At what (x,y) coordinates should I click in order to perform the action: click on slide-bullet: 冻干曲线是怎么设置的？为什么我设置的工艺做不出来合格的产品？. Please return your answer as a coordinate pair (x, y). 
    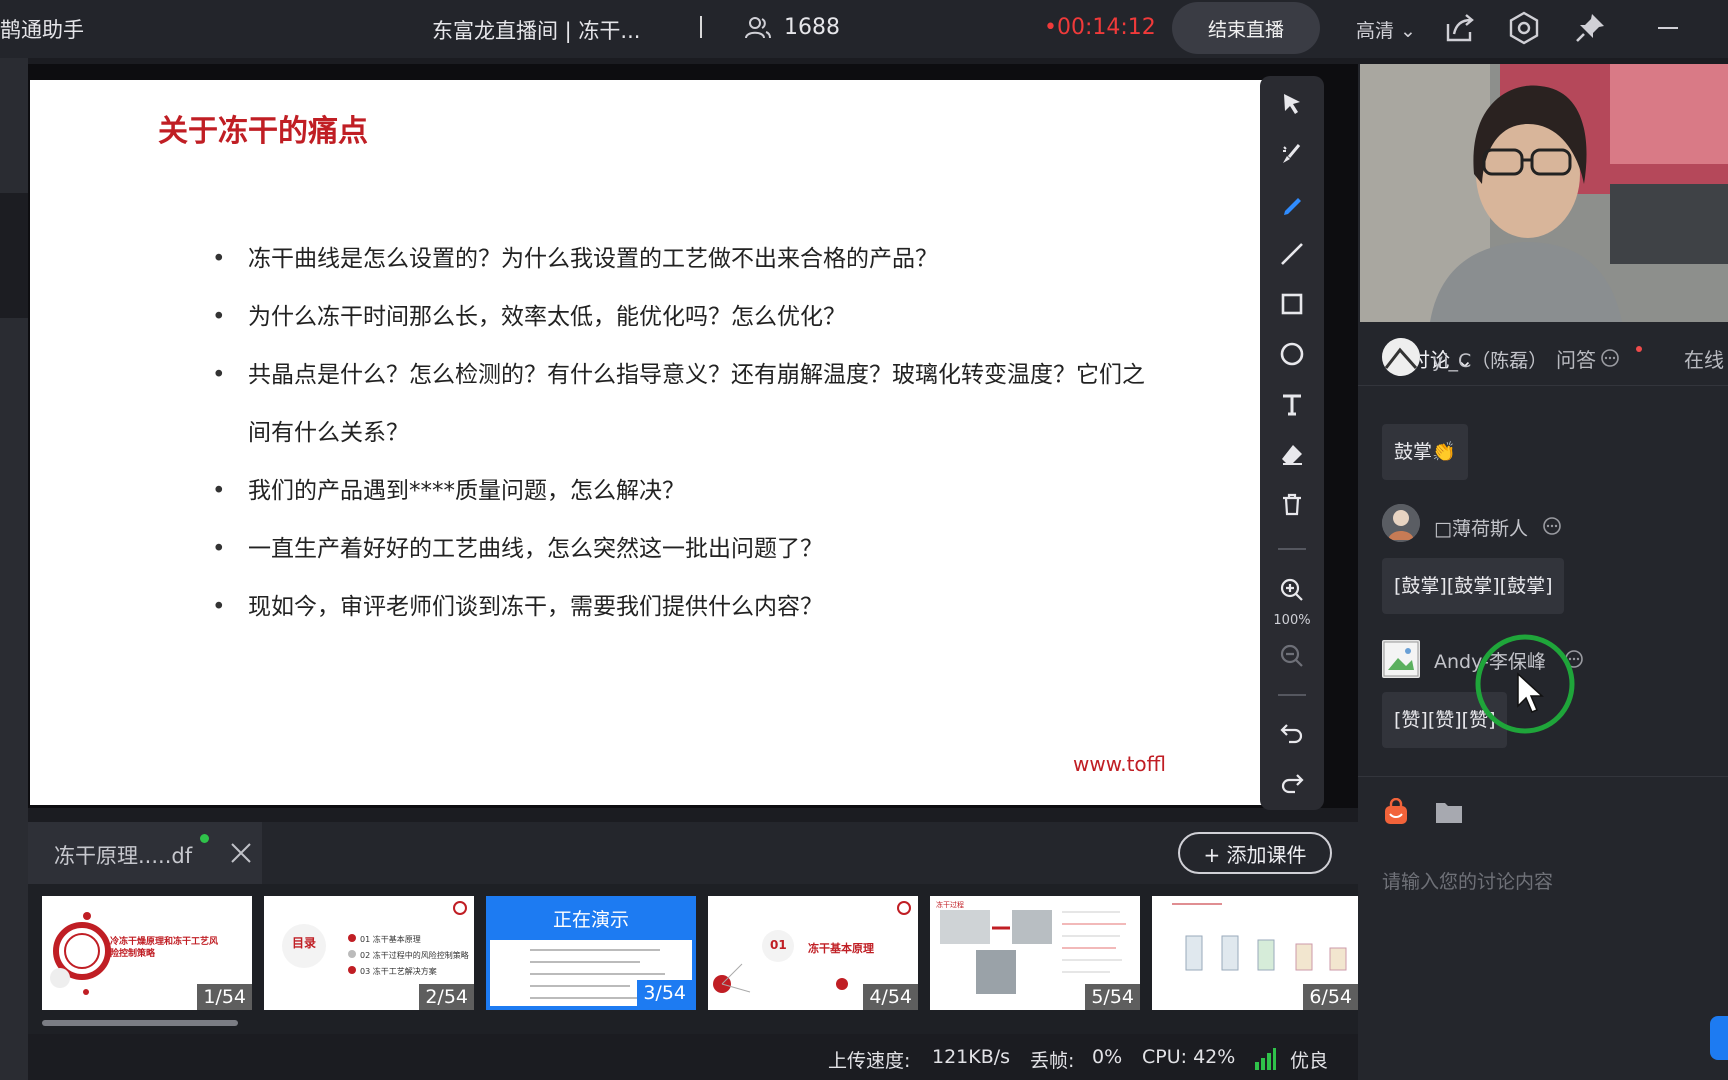
    Looking at the image, I should click on (680, 259).